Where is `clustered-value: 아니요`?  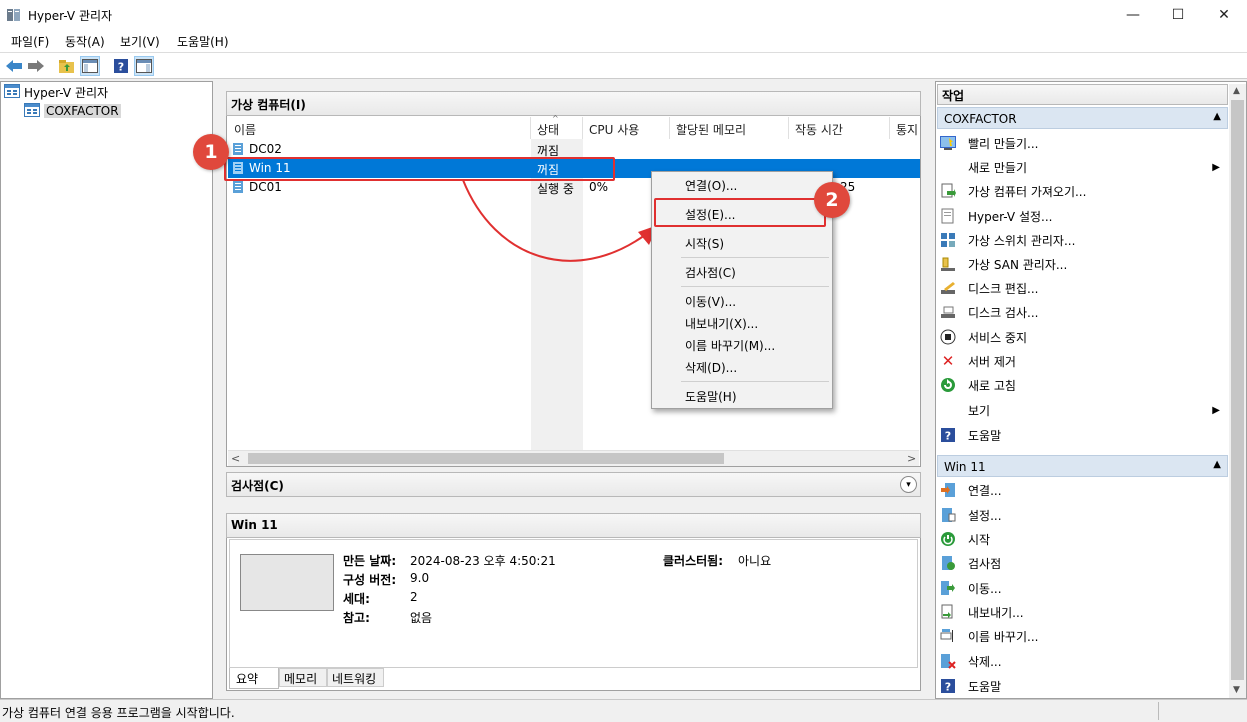
clustered-value: 아니요 is located at coordinates (755, 561).